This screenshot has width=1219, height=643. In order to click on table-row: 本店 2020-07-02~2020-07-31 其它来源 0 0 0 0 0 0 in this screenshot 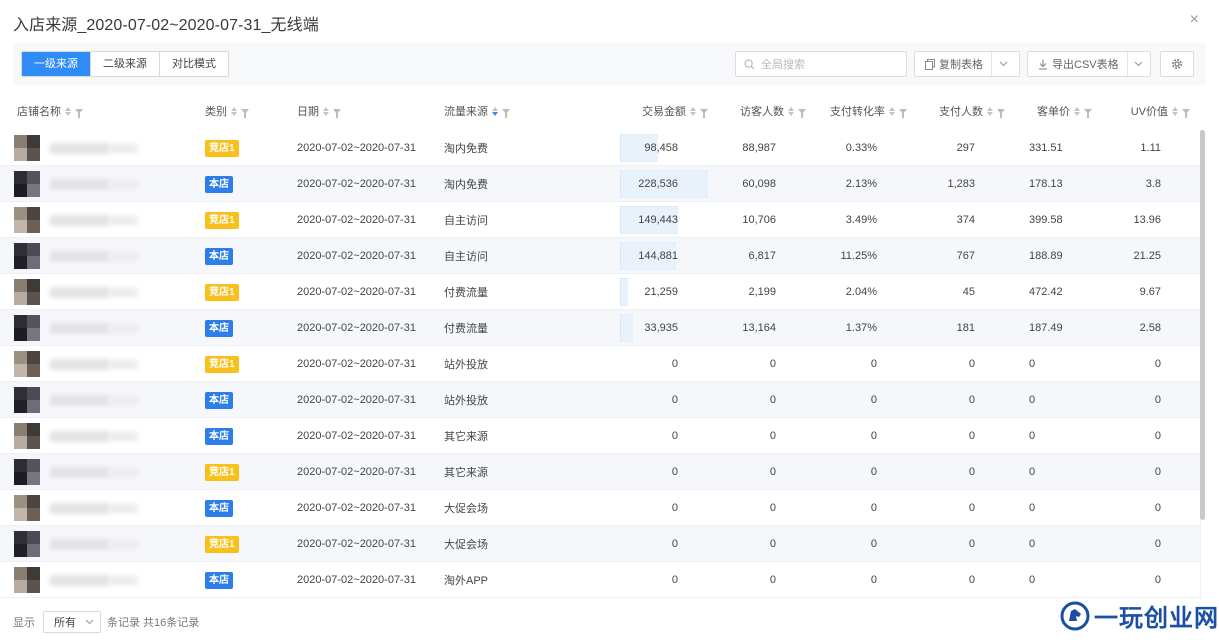, I will do `click(600, 436)`.